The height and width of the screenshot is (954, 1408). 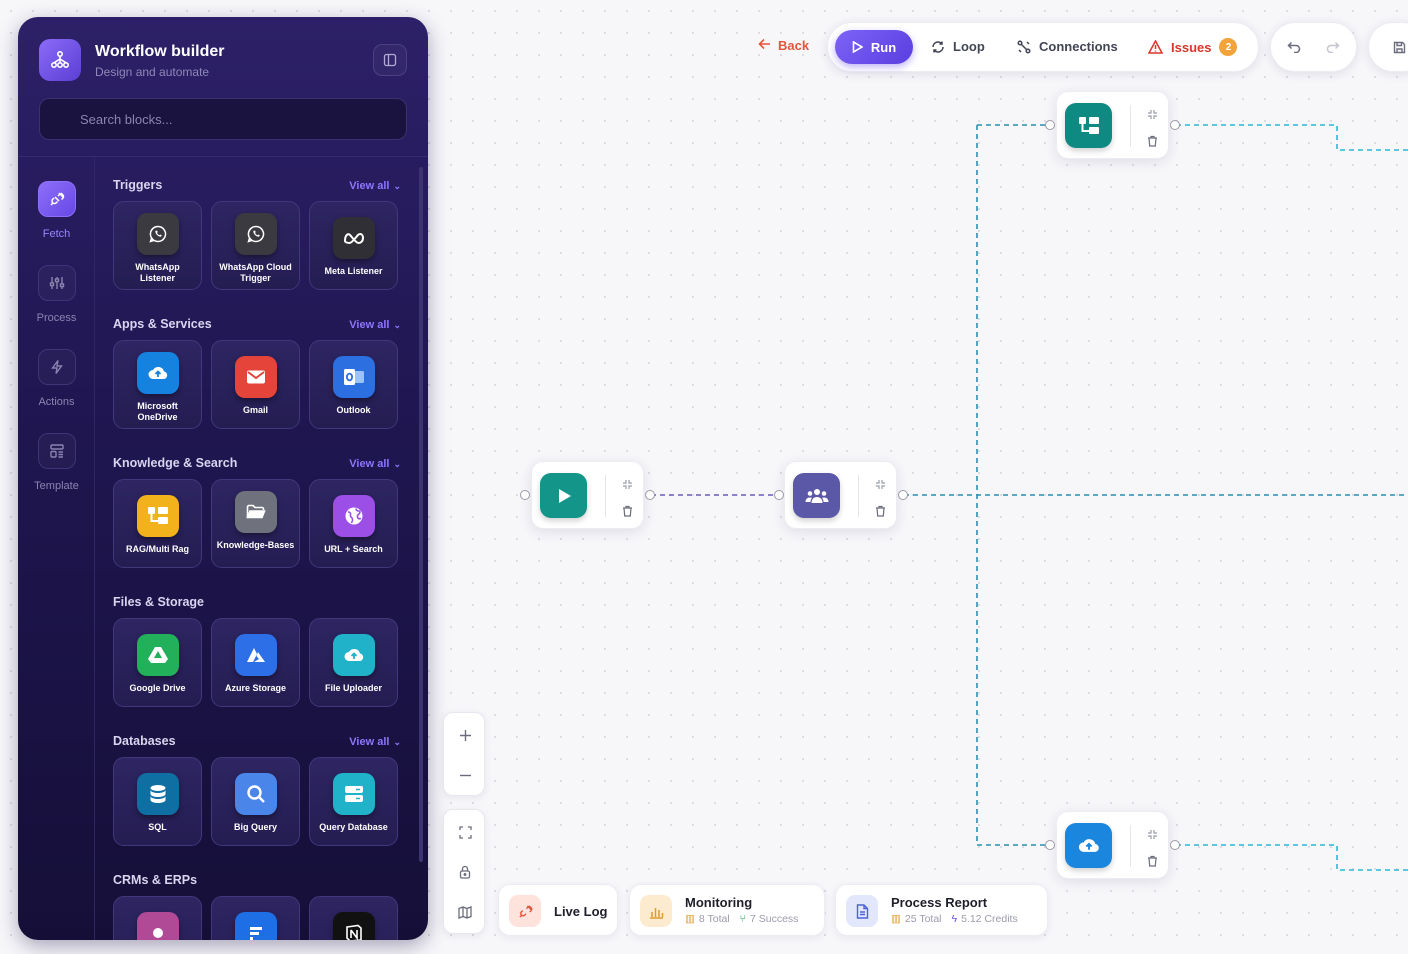 What do you see at coordinates (157, 662) in the screenshot?
I see `block-card-google-drive: Google Drive` at bounding box center [157, 662].